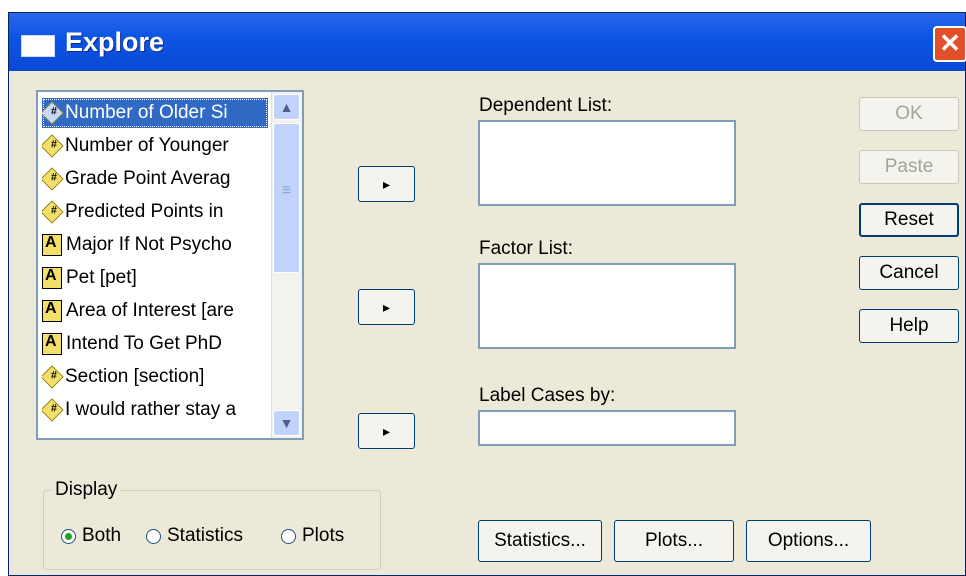  I want to click on cancel-button: Cancel, so click(909, 273).